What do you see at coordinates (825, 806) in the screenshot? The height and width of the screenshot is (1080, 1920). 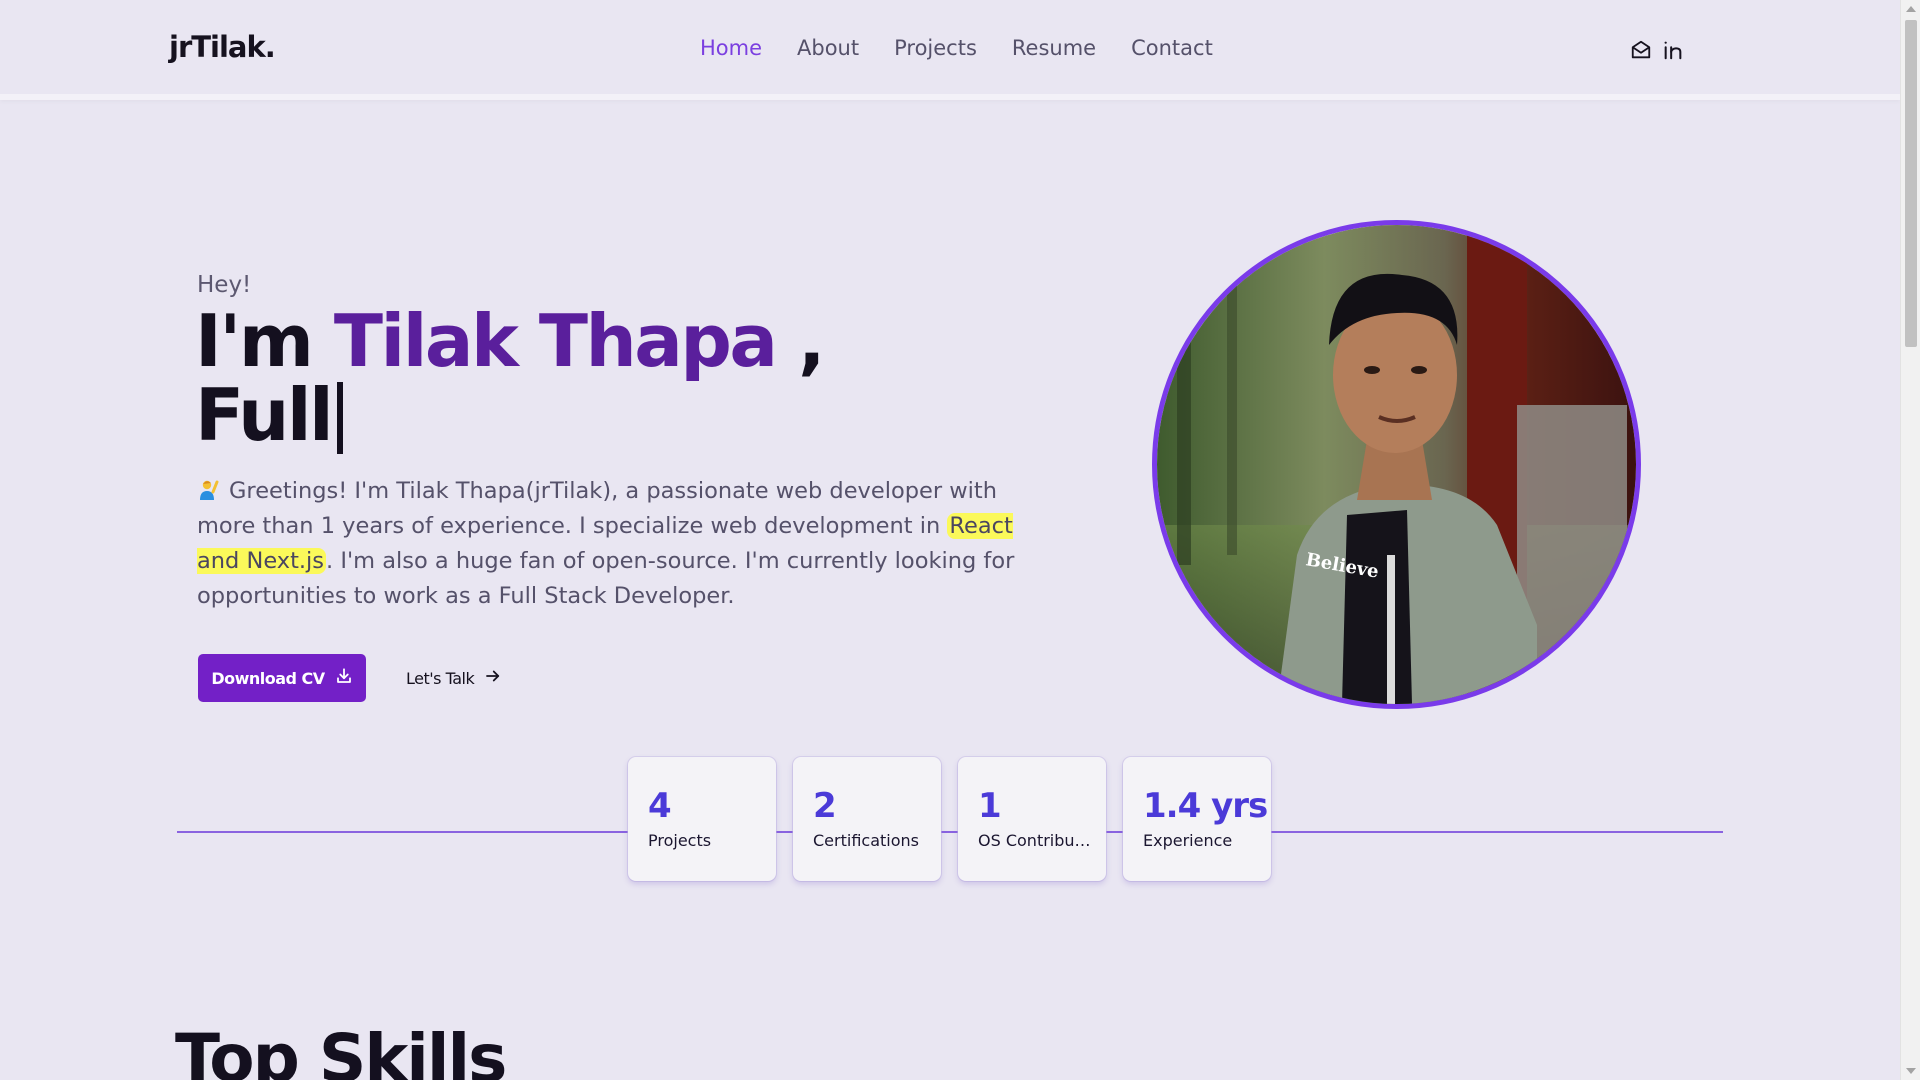 I see `stat-value: 2` at bounding box center [825, 806].